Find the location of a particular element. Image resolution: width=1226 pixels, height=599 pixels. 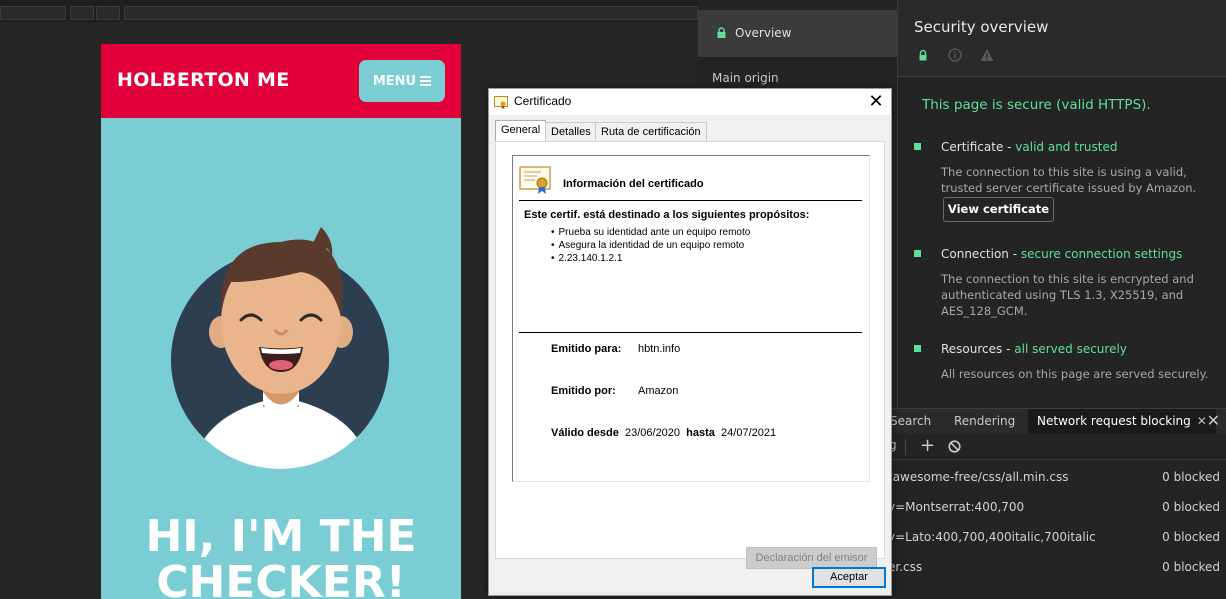

tab-rendering: Rendering is located at coordinates (984, 421).